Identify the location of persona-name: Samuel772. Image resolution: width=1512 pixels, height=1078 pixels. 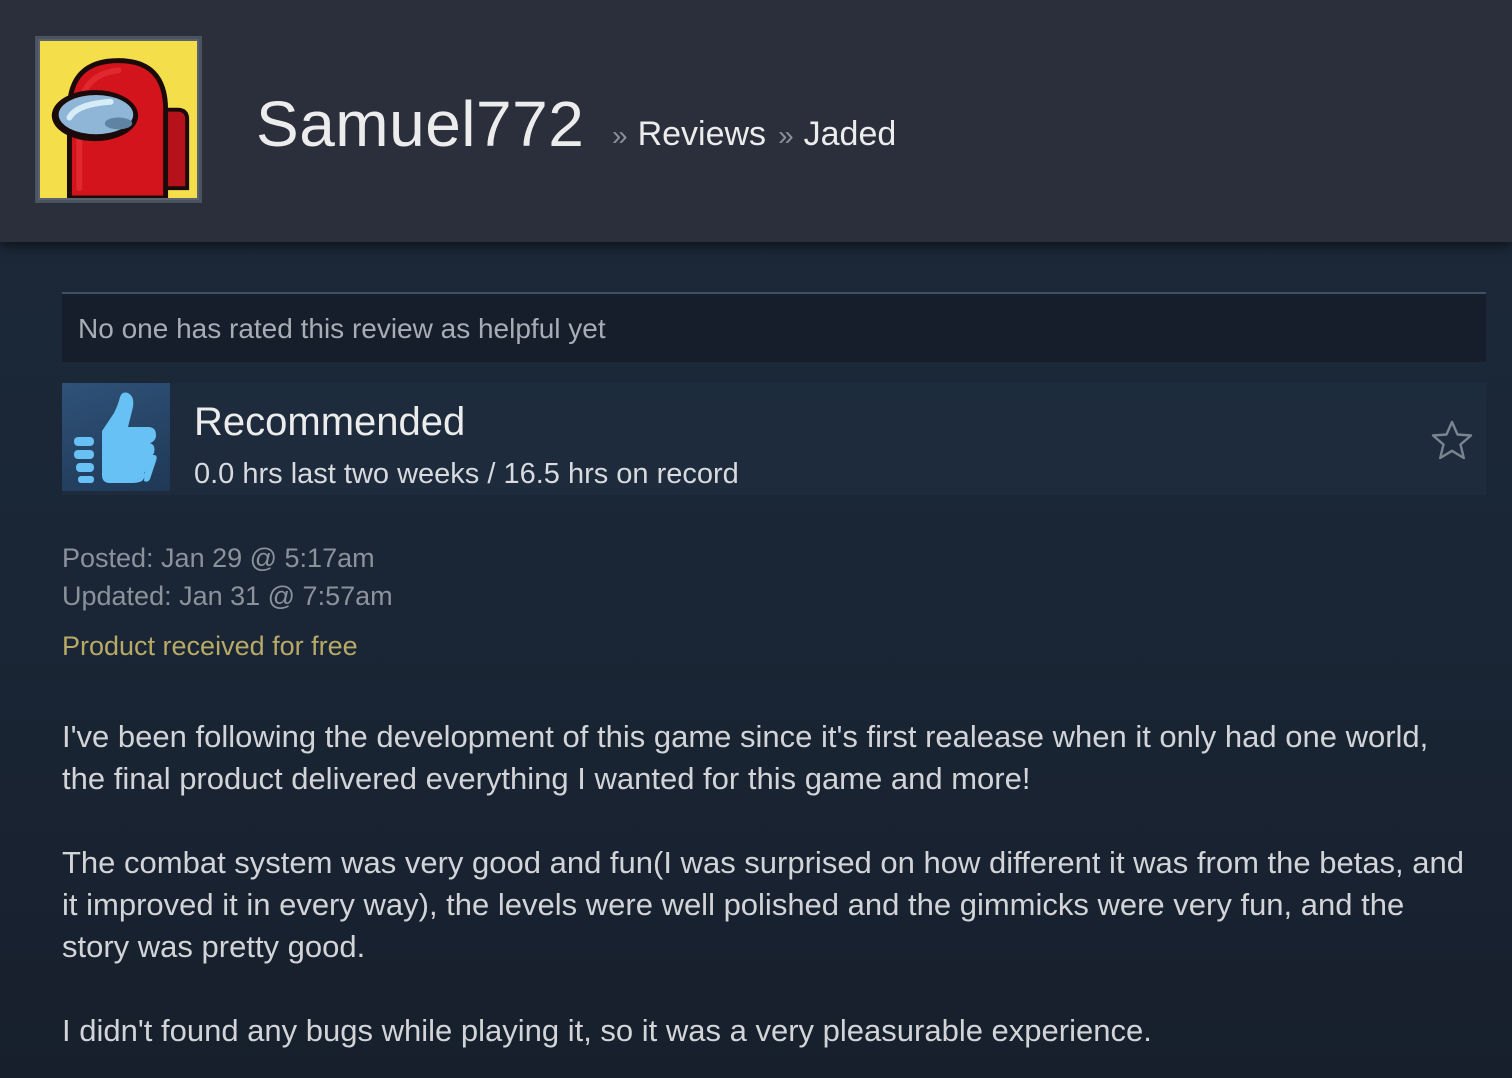
(420, 124).